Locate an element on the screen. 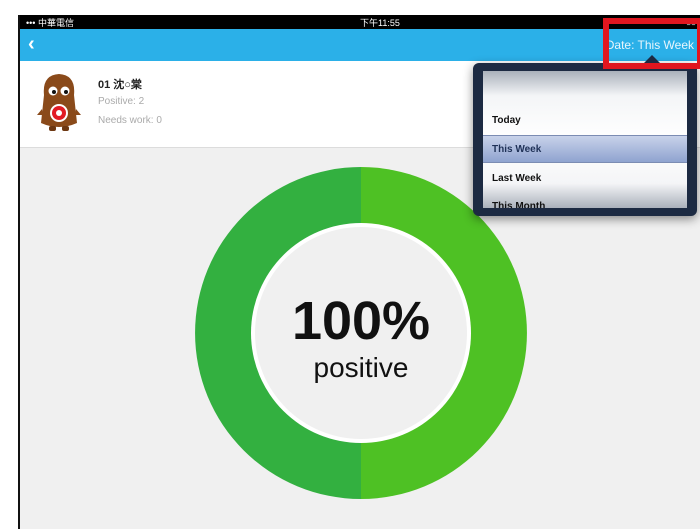 The image size is (700, 529). percent-label: 100% is located at coordinates (361, 321).